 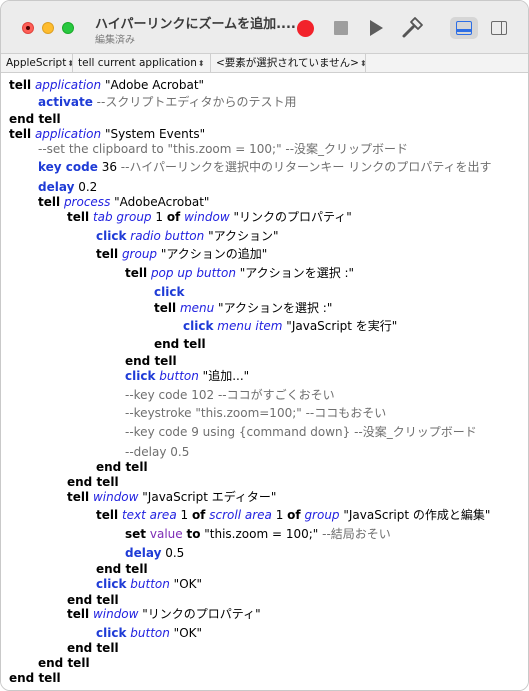 What do you see at coordinates (305, 28) in the screenshot?
I see `record-icon` at bounding box center [305, 28].